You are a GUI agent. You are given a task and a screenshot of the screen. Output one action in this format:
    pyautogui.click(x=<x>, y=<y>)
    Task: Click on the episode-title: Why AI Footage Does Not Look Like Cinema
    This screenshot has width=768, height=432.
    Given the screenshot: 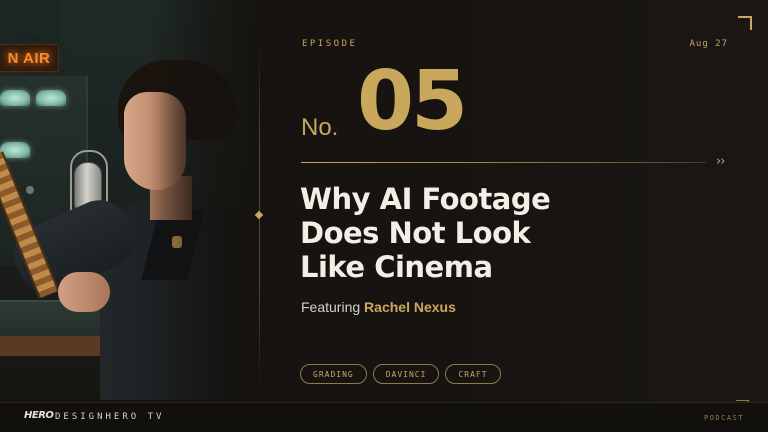 What is the action you would take?
    pyautogui.click(x=480, y=233)
    